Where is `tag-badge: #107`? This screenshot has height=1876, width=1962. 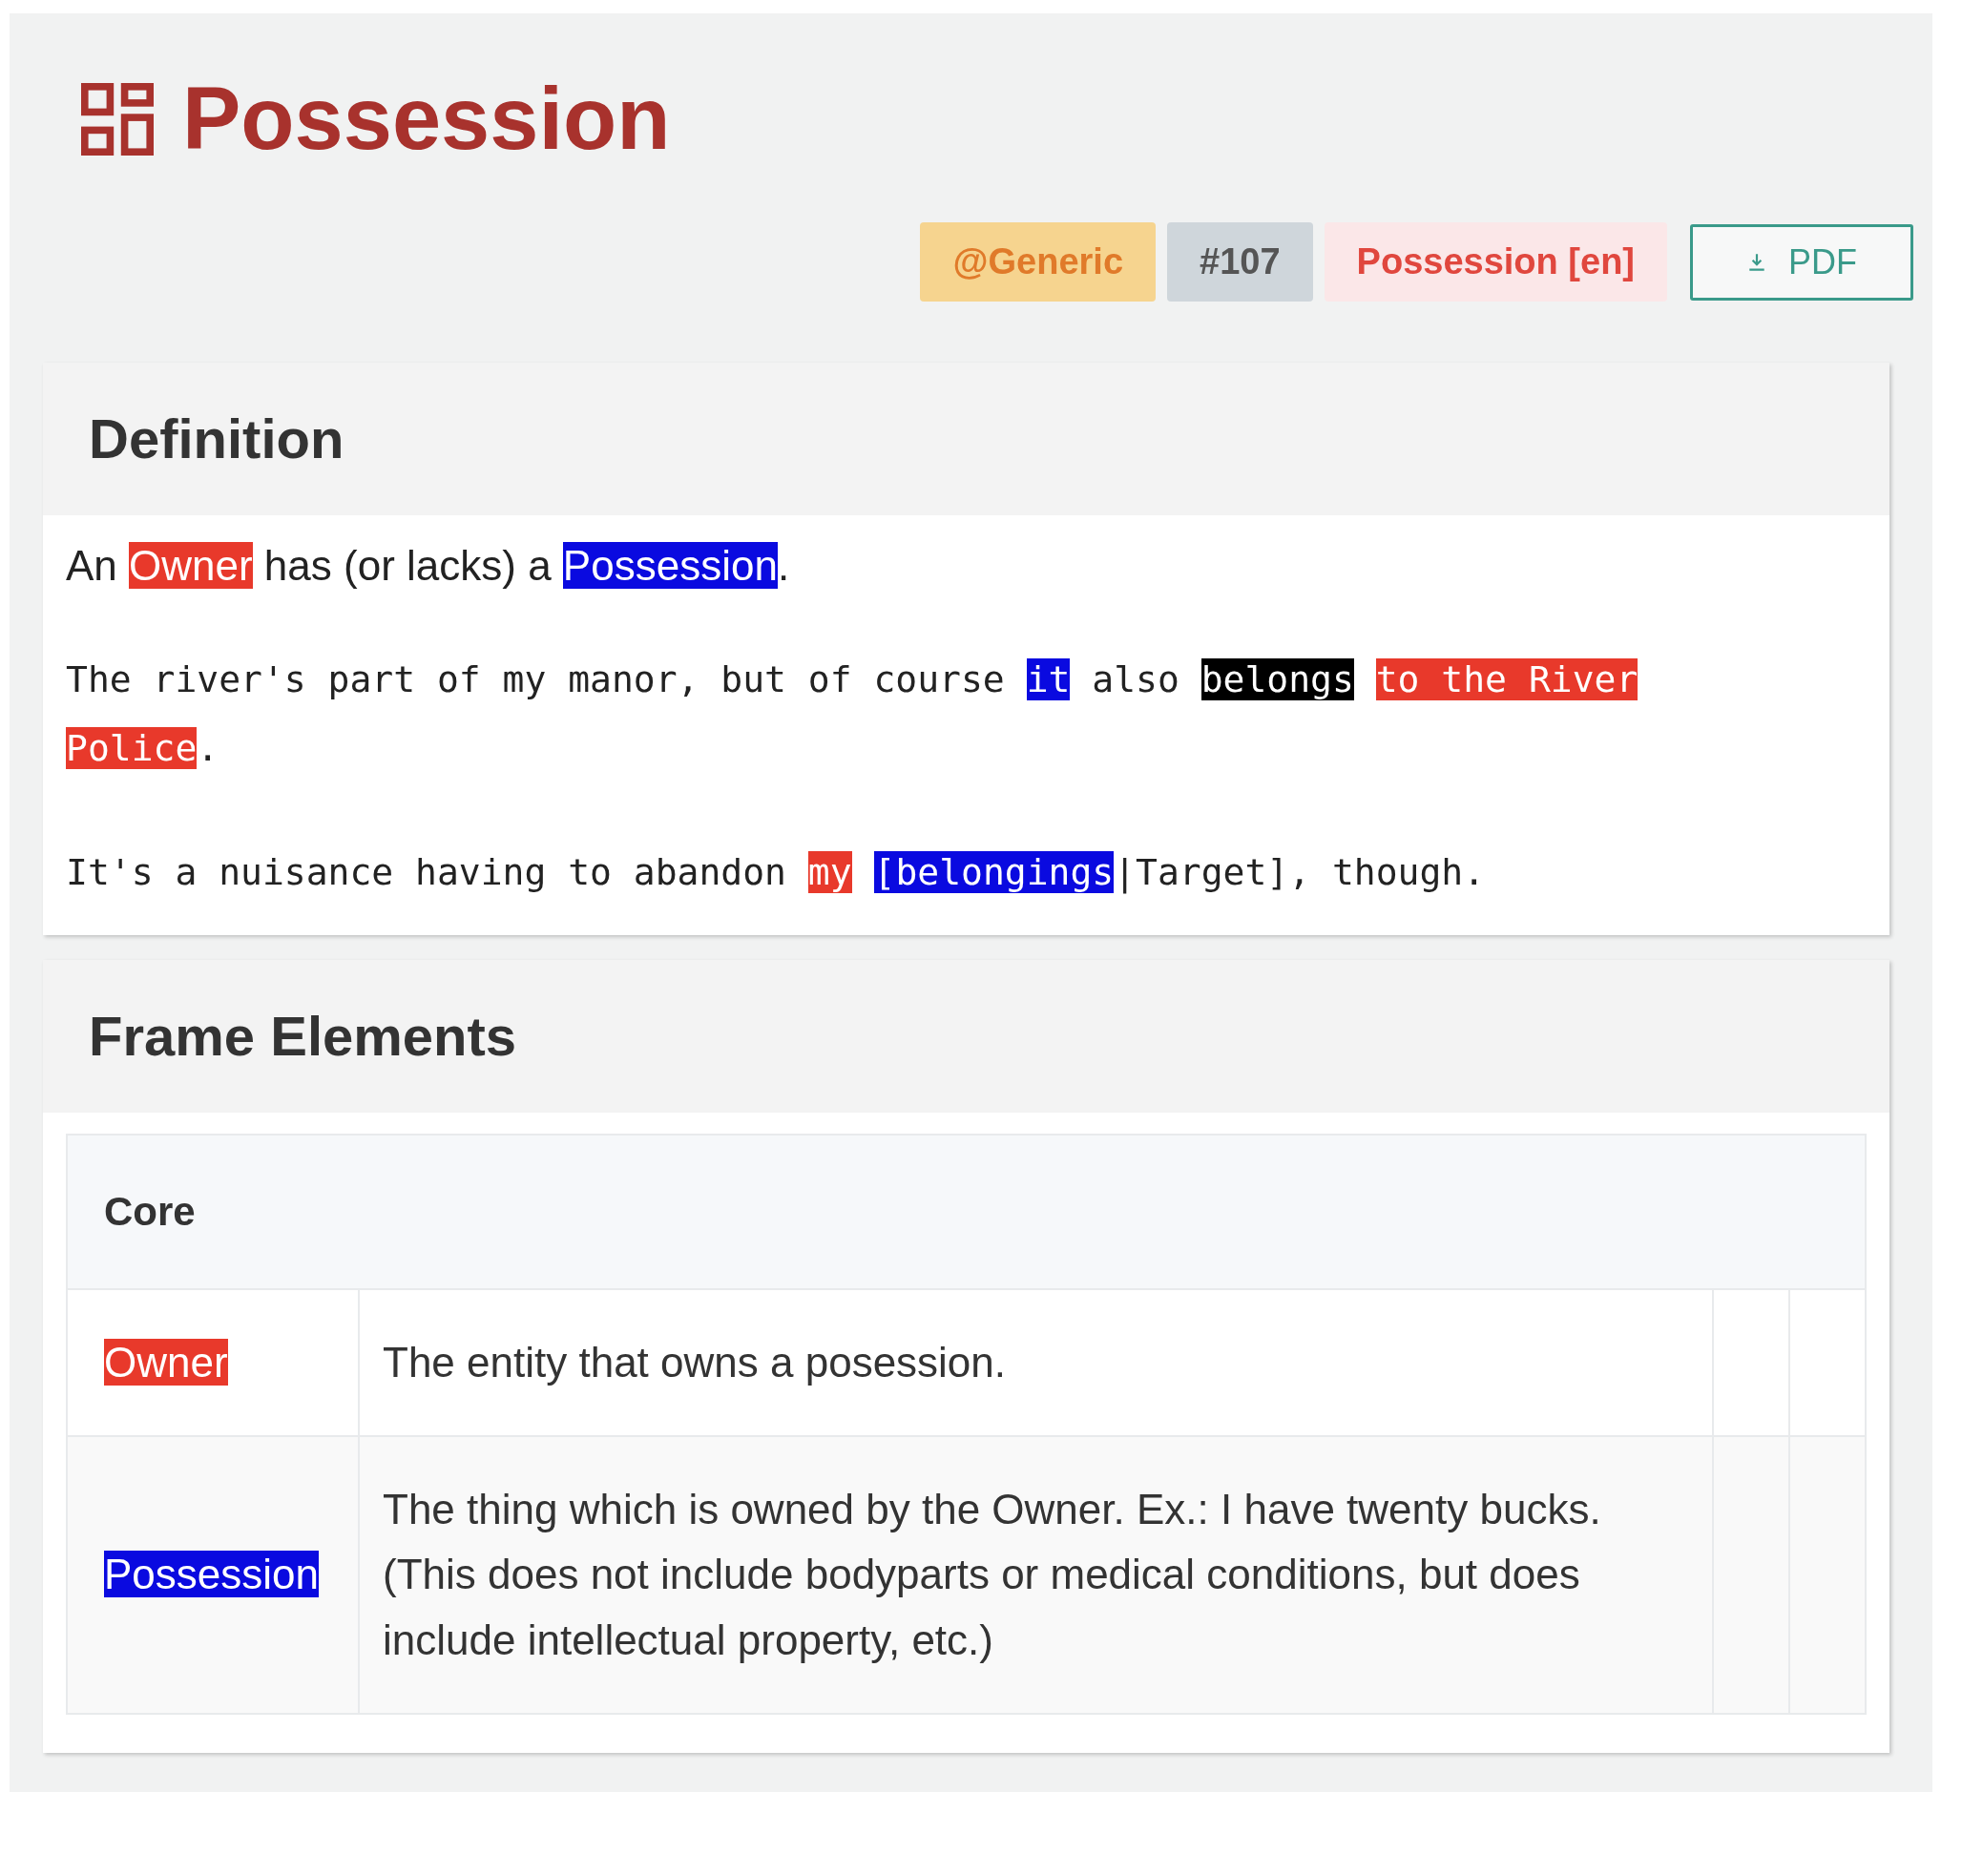 tag-badge: #107 is located at coordinates (1240, 262).